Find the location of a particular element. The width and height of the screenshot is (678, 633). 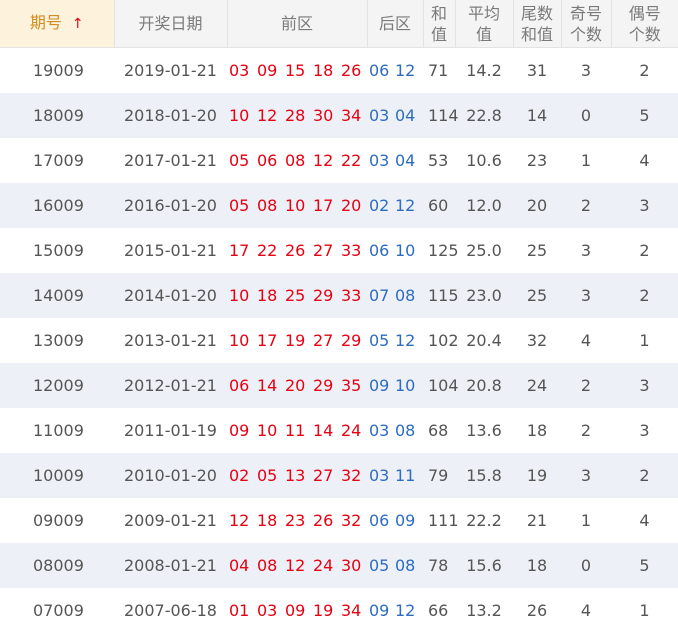

issue-cell: 19009 is located at coordinates (57, 71).